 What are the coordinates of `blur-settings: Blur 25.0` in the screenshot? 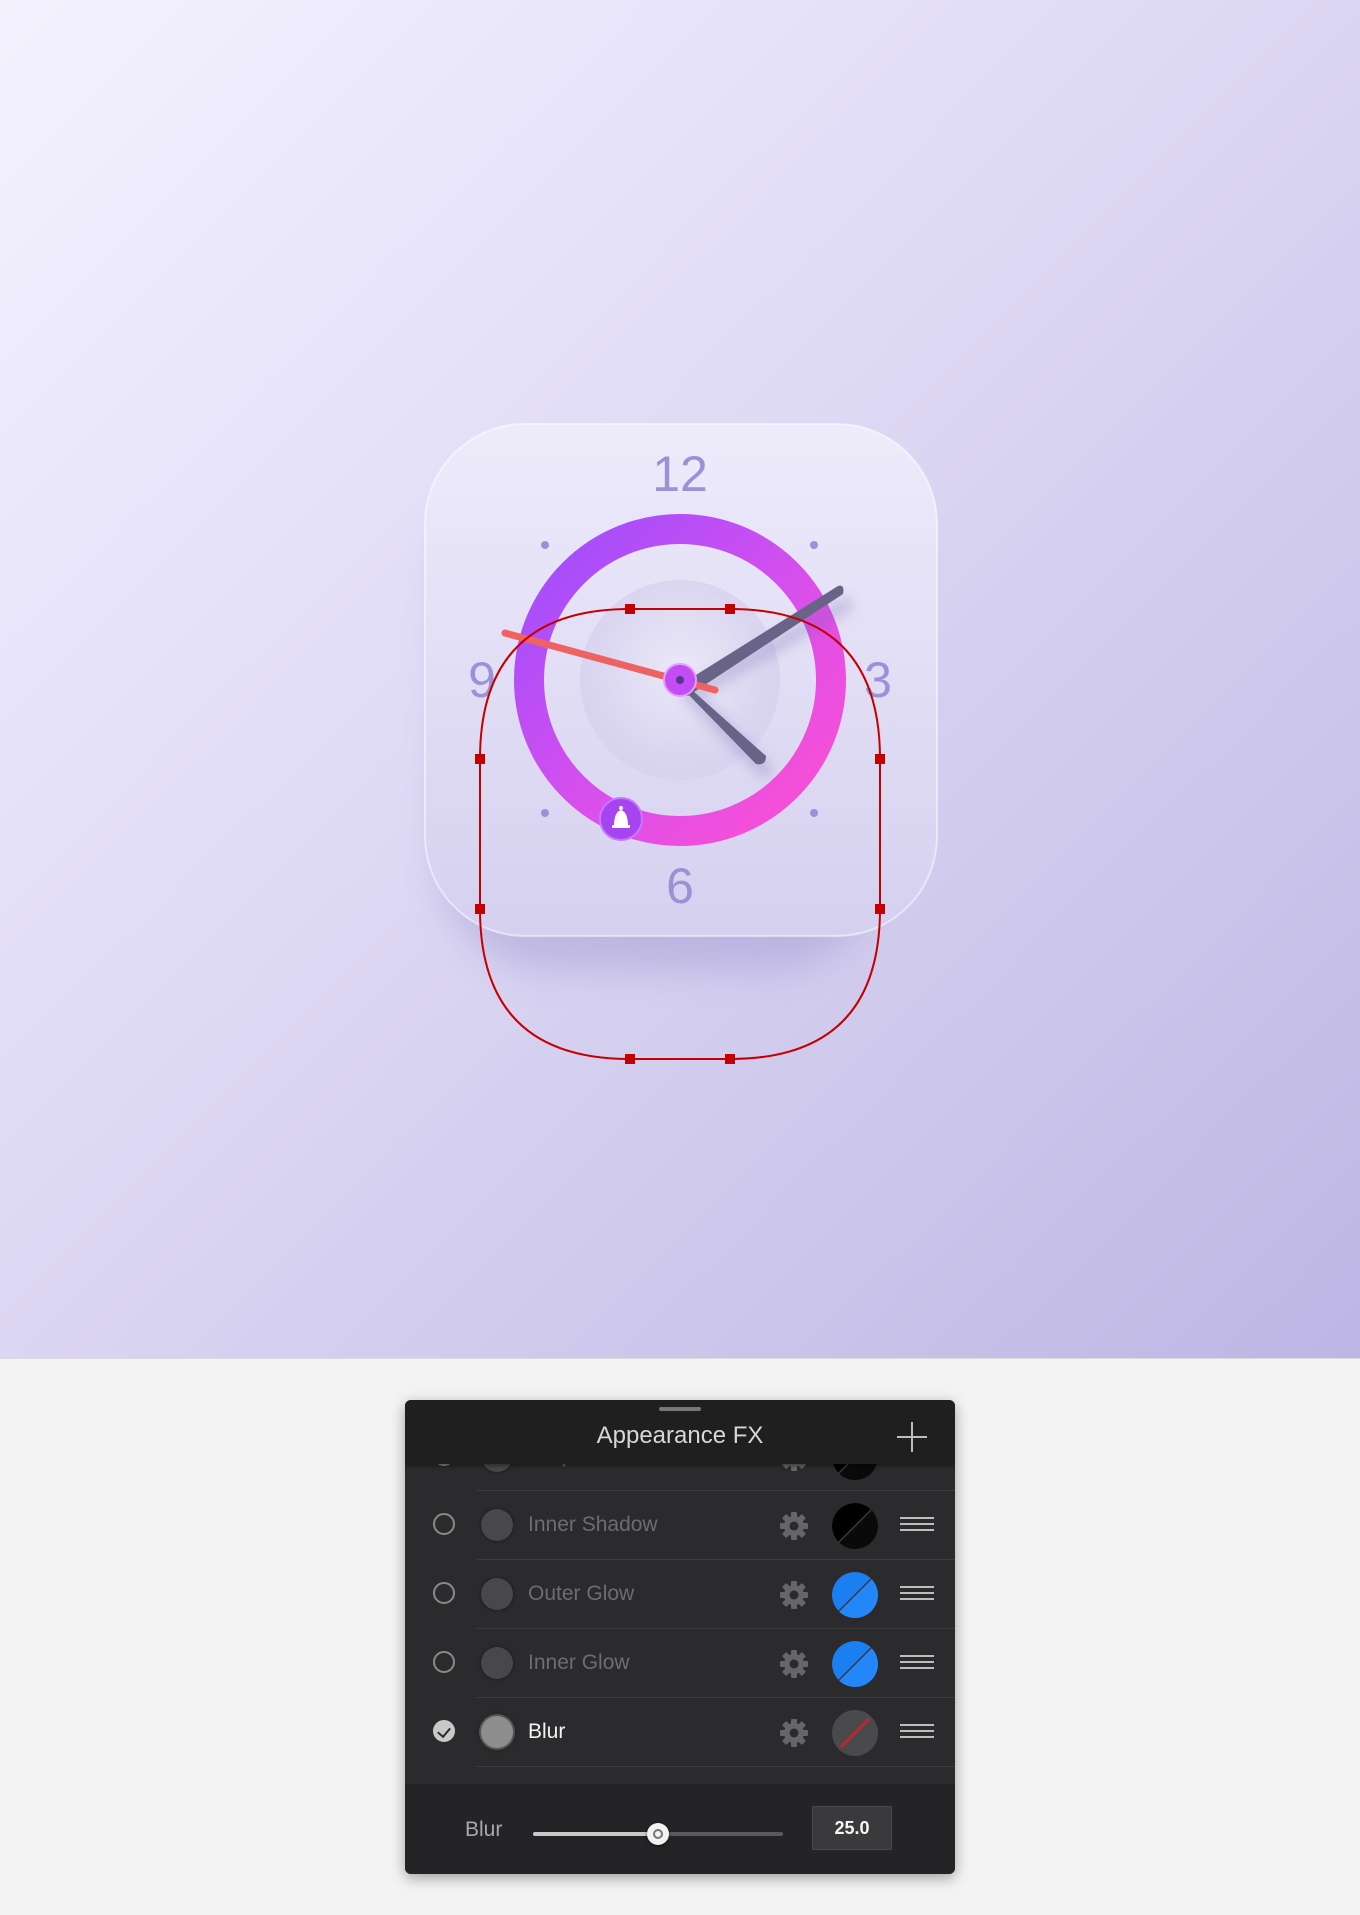 It's located at (680, 1829).